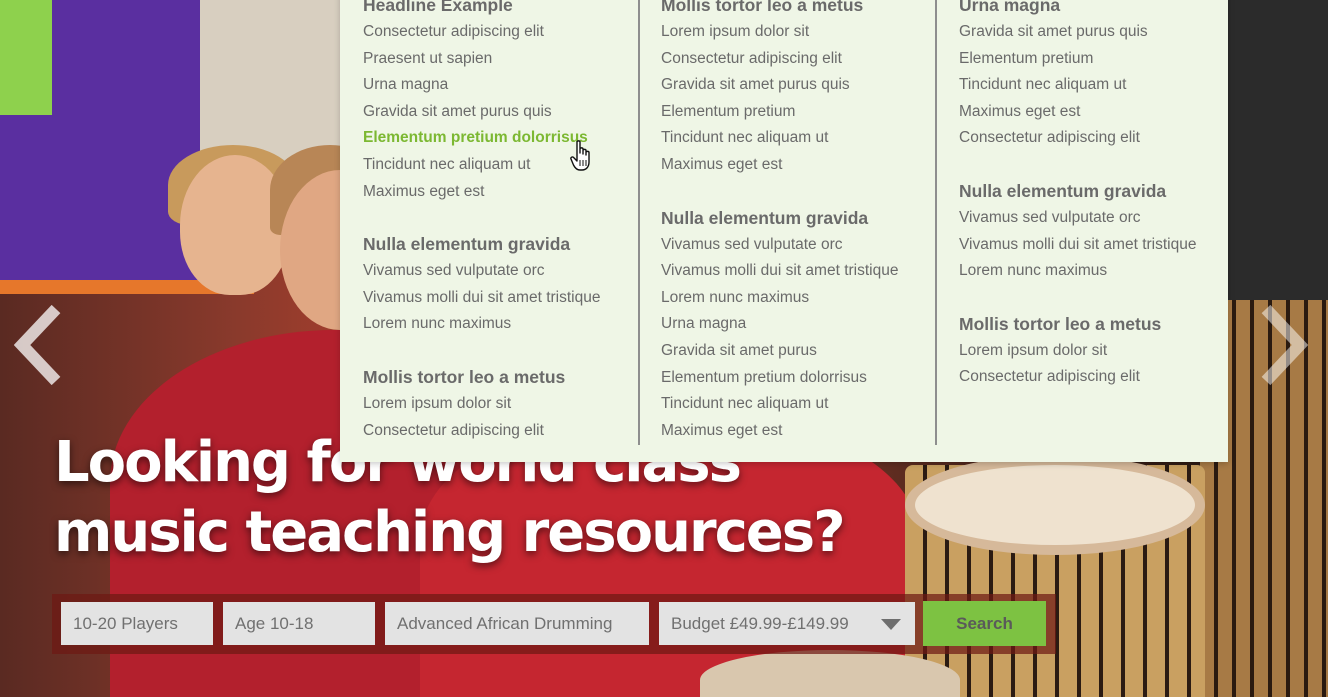 This screenshot has height=697, width=1328. What do you see at coordinates (779, 351) in the screenshot?
I see `menu-item: Gravida sit amet purus` at bounding box center [779, 351].